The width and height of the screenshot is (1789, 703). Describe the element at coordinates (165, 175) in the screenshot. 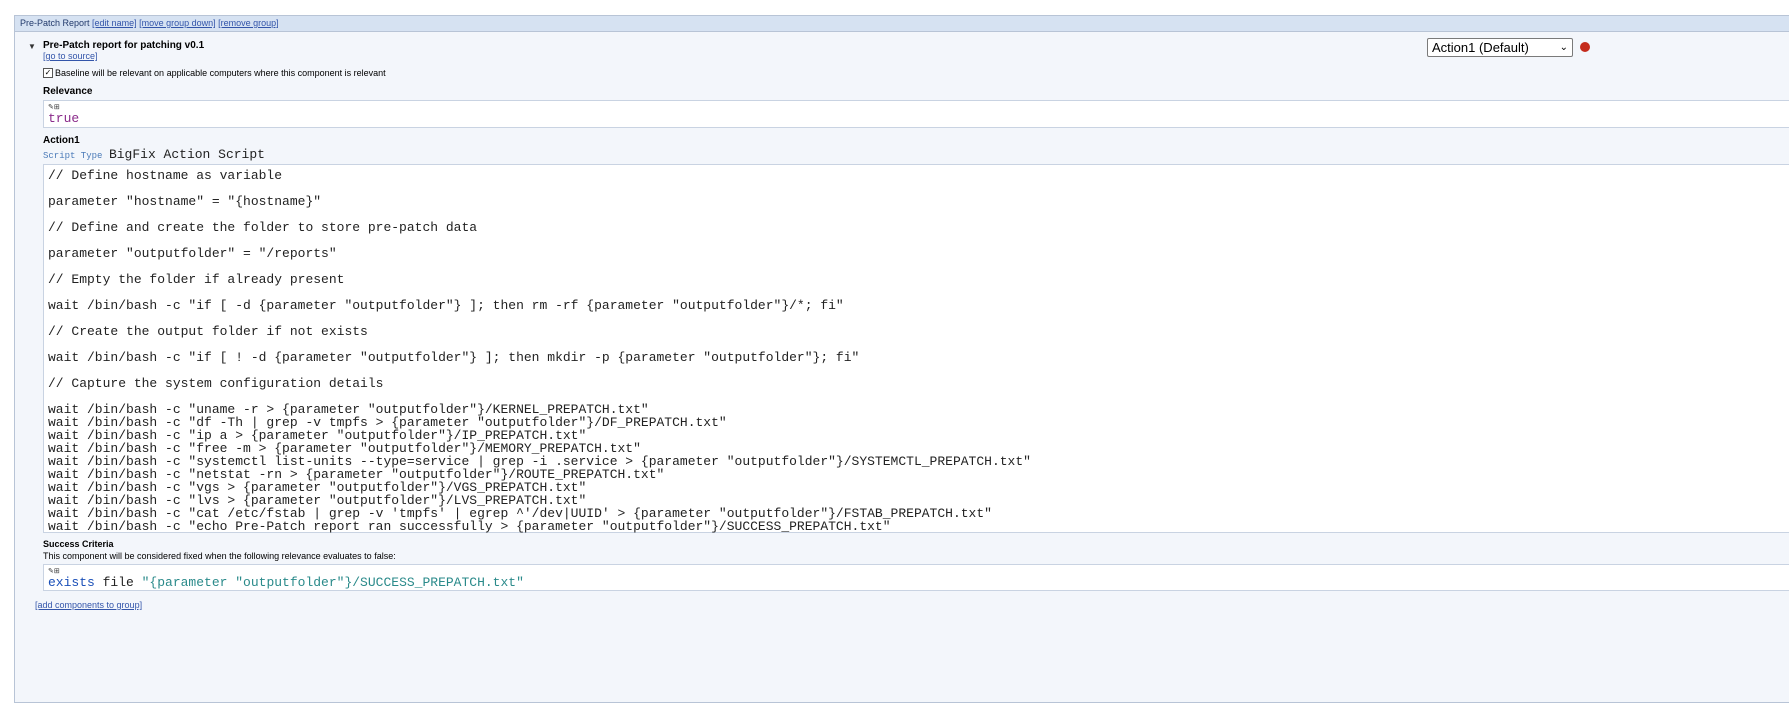

I see `script-line: // Define hostname as variable` at that location.